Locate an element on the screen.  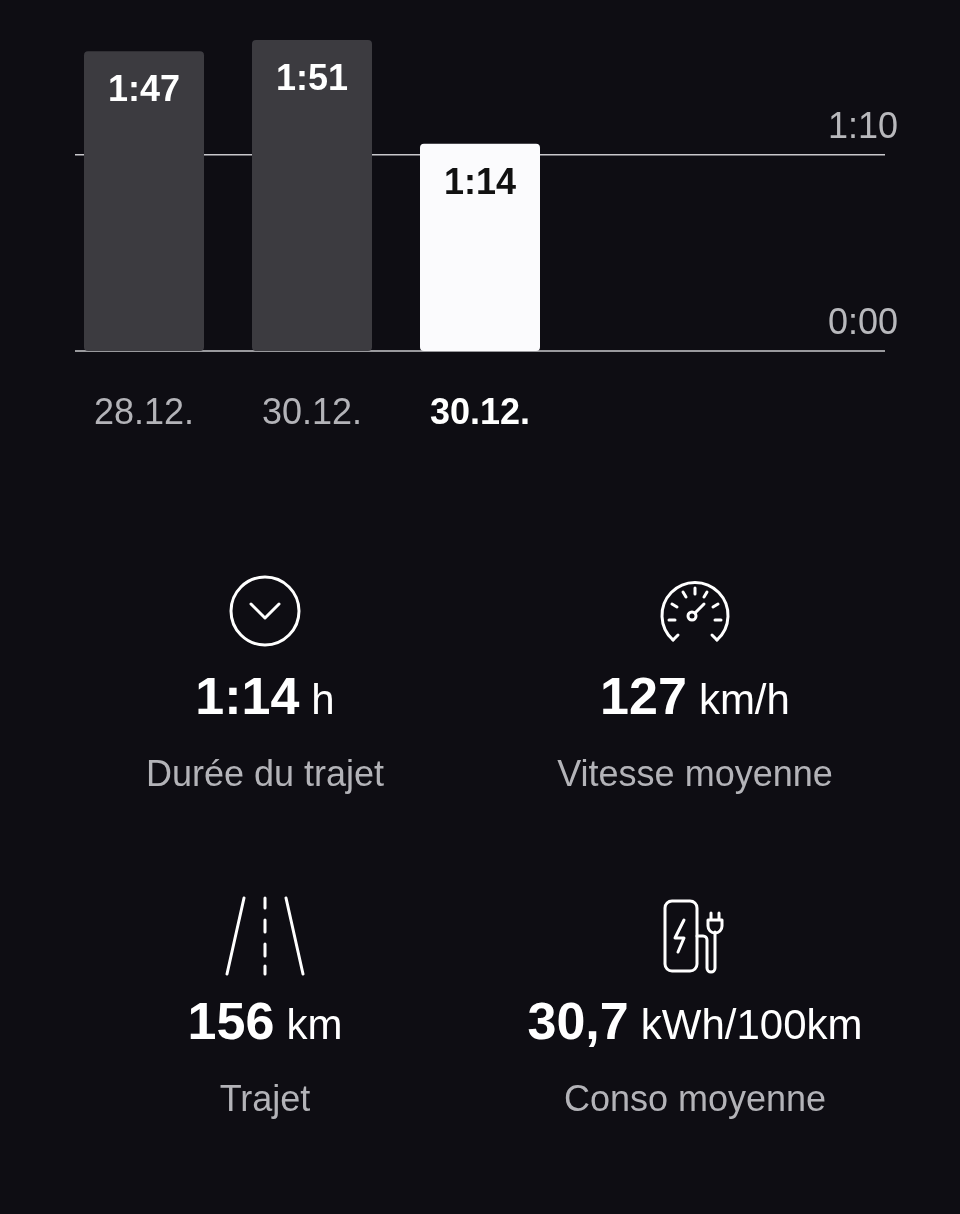
chevron-circle-icon is located at coordinates (265, 611).